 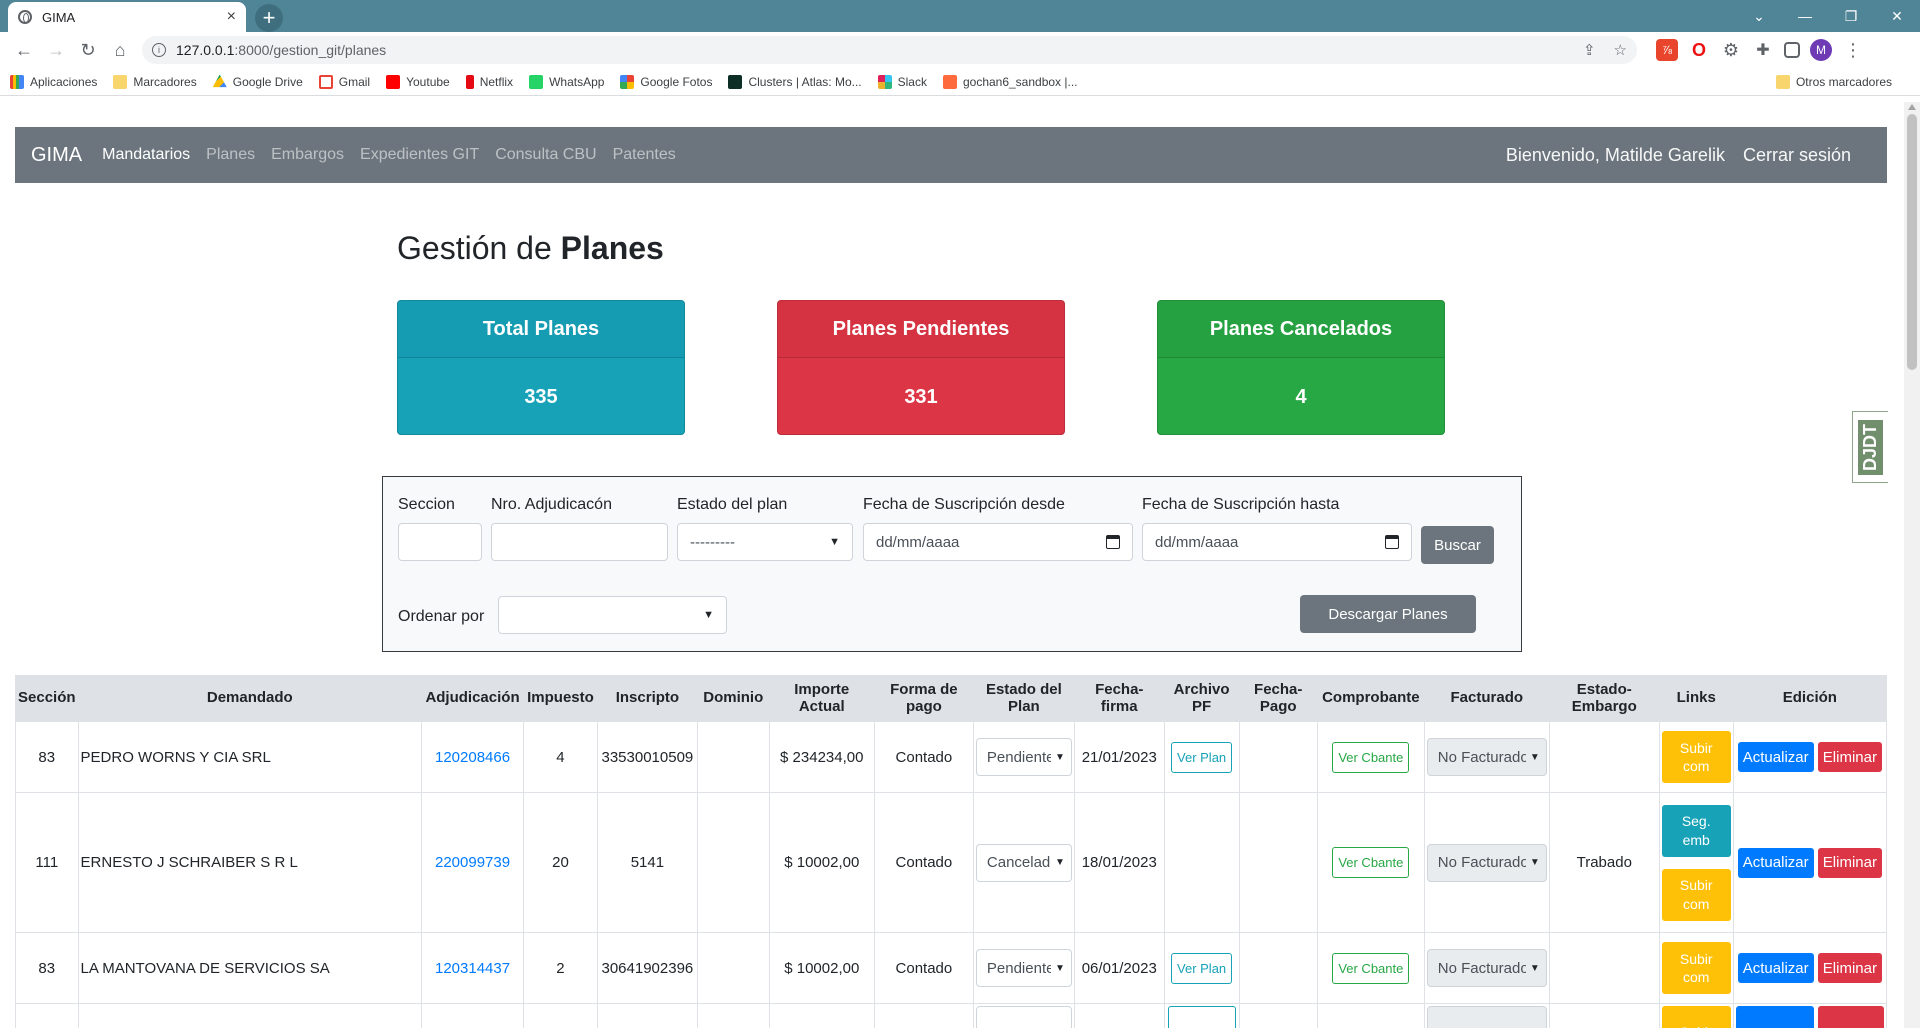 I want to click on adjudicacion-input, so click(x=579, y=542).